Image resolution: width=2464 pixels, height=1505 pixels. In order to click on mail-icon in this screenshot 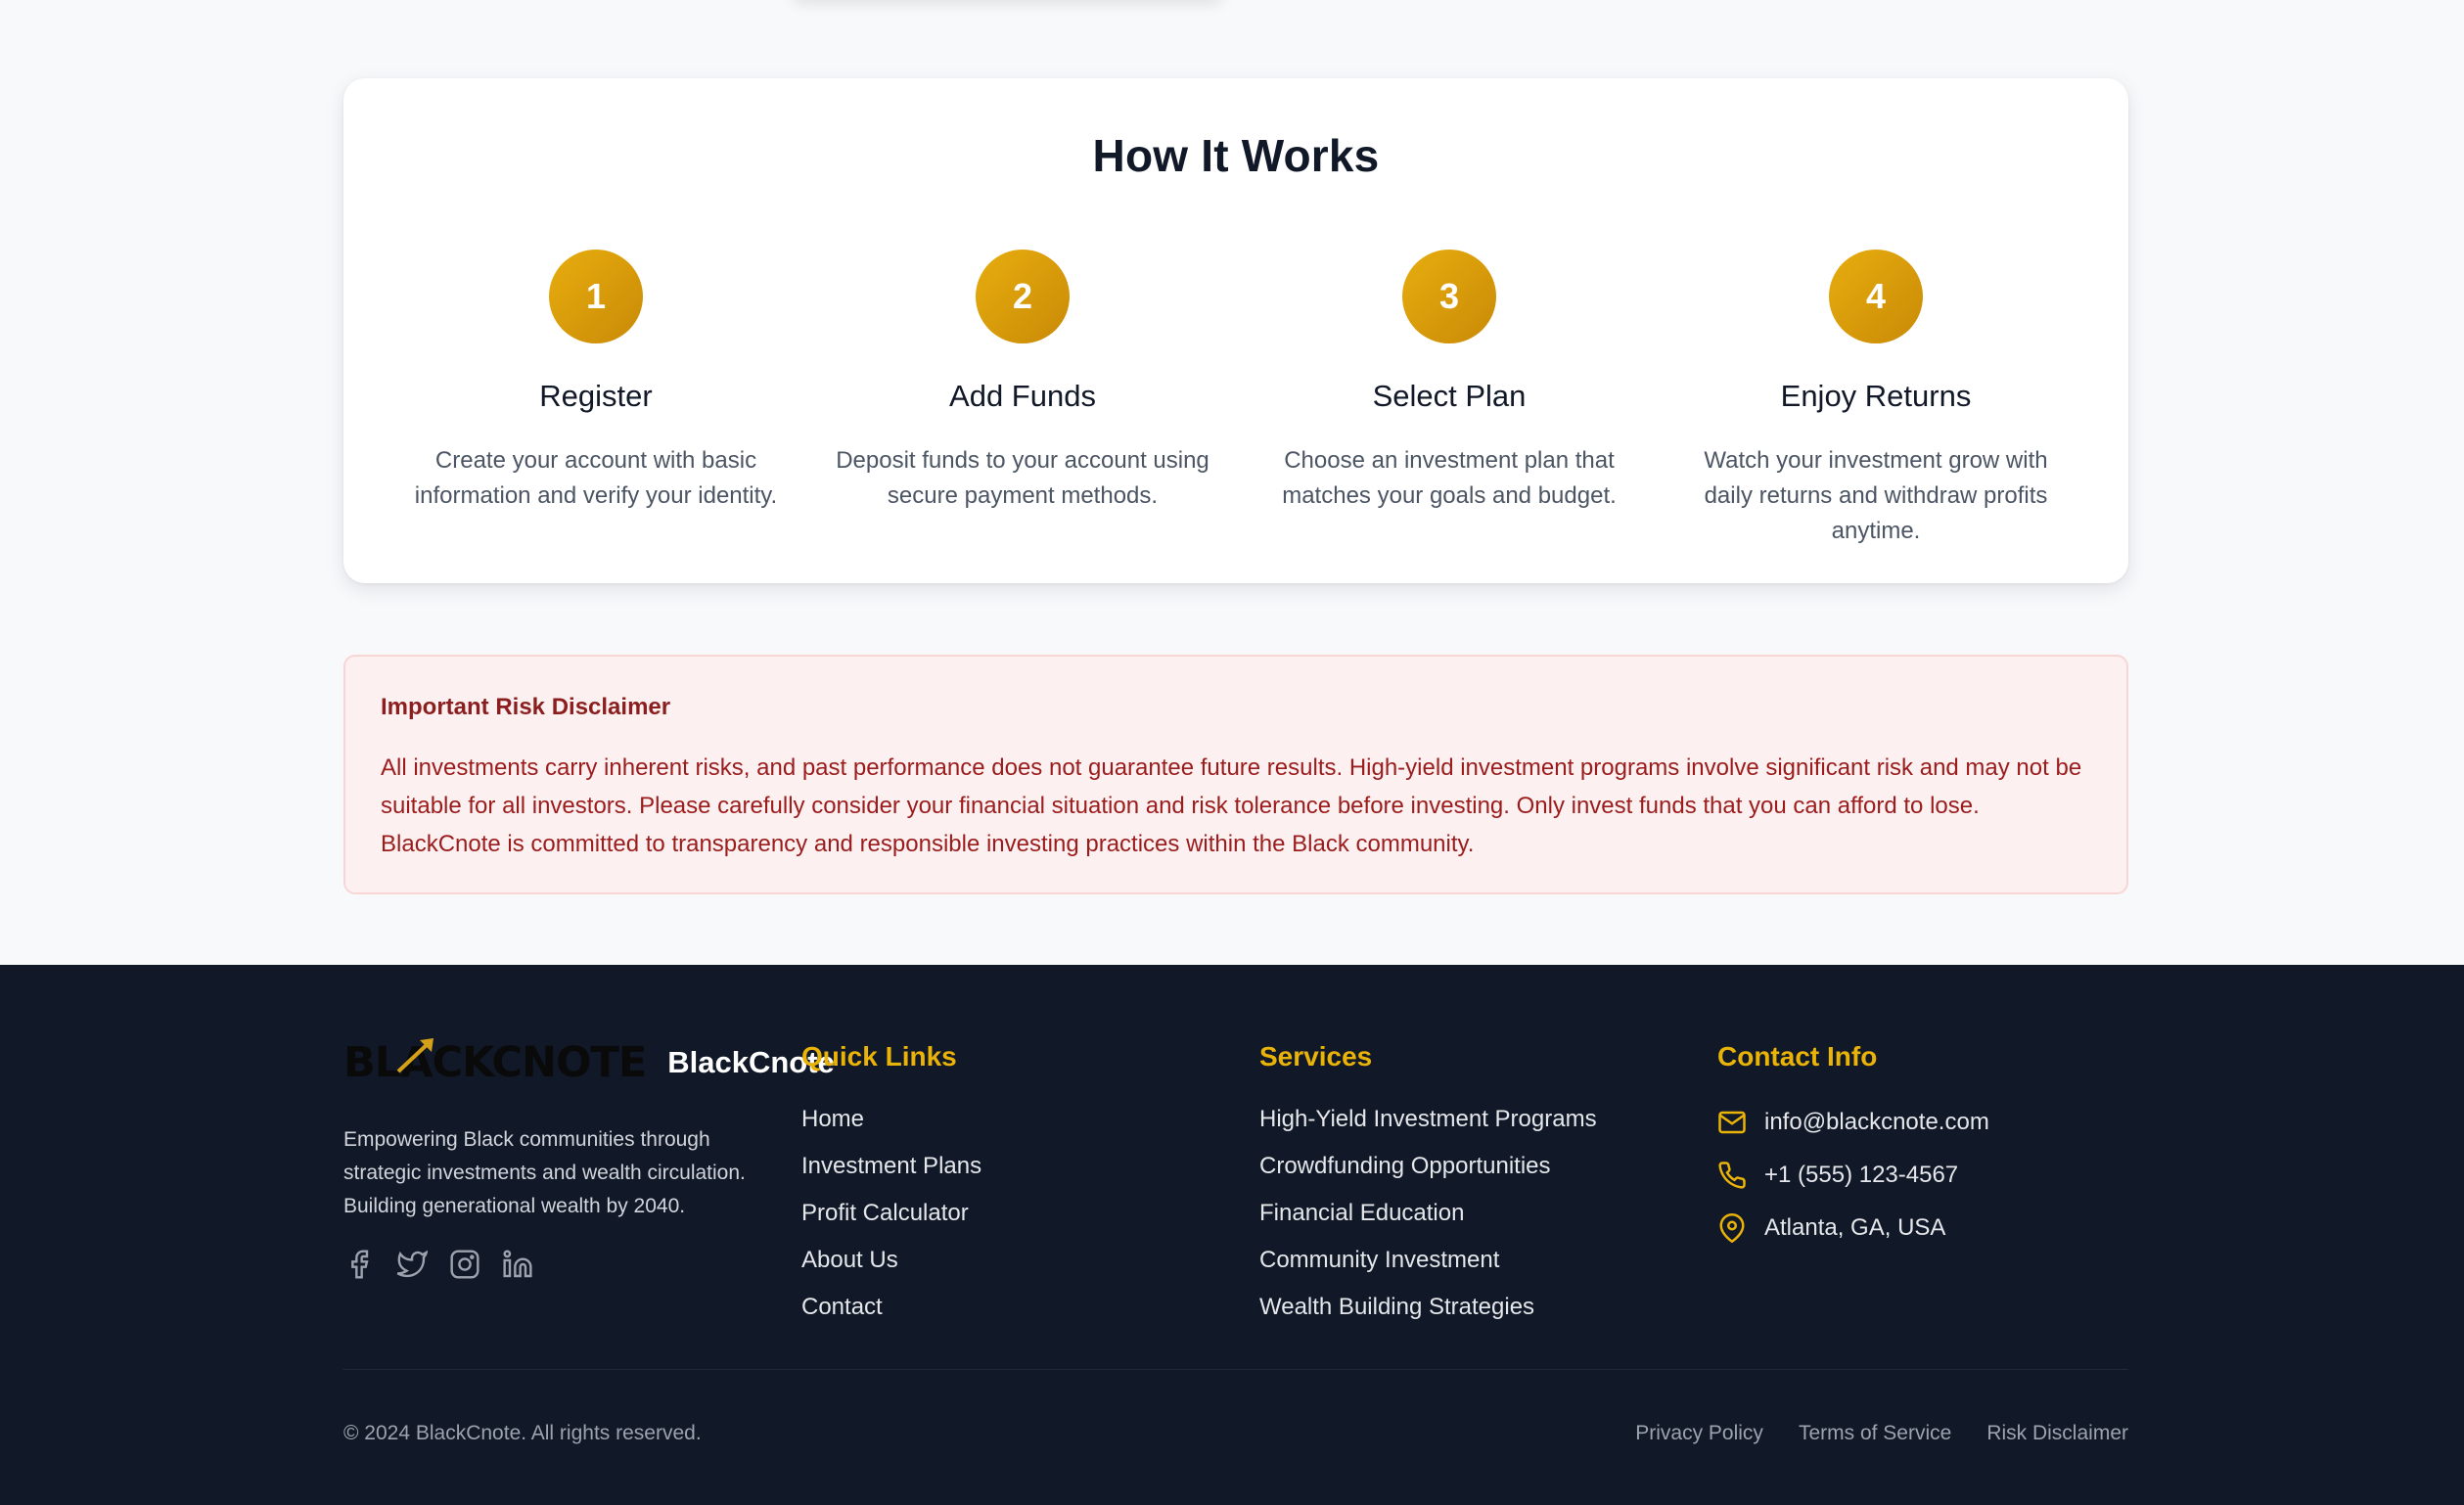, I will do `click(1732, 1122)`.